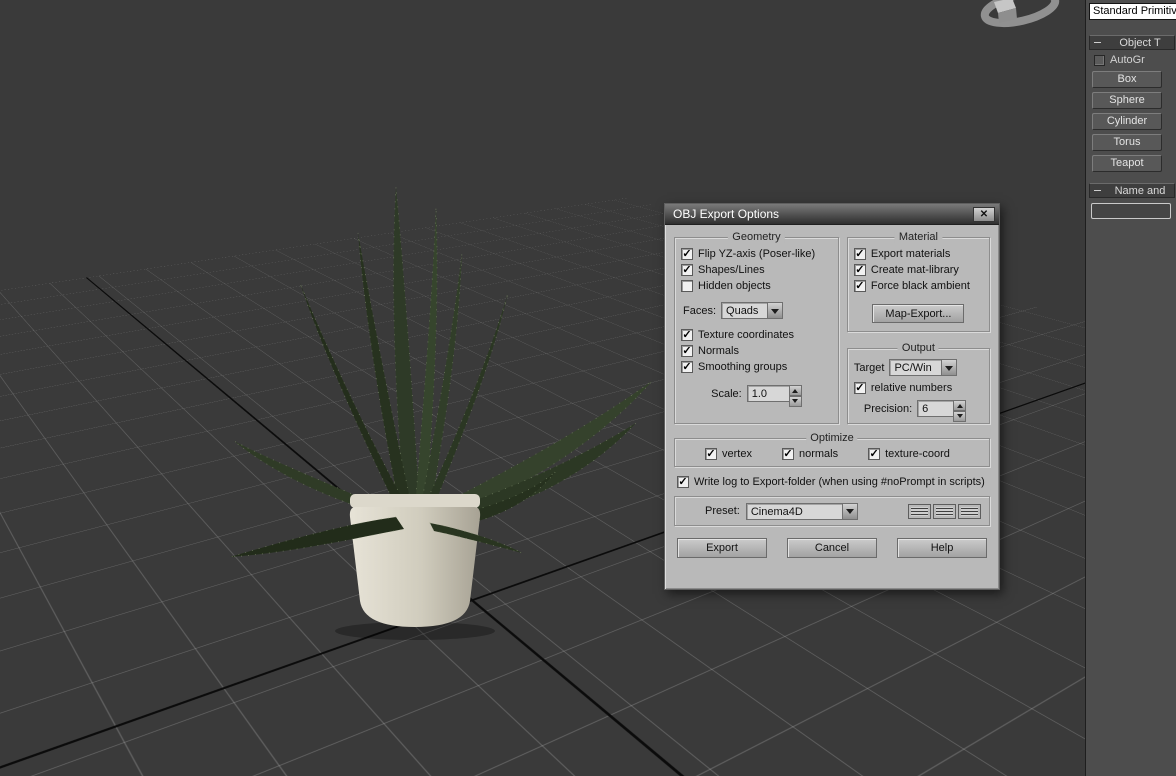 This screenshot has height=776, width=1176. Describe the element at coordinates (832, 214) in the screenshot. I see `dialog-titlebar: OBJ Export Options ✕` at that location.